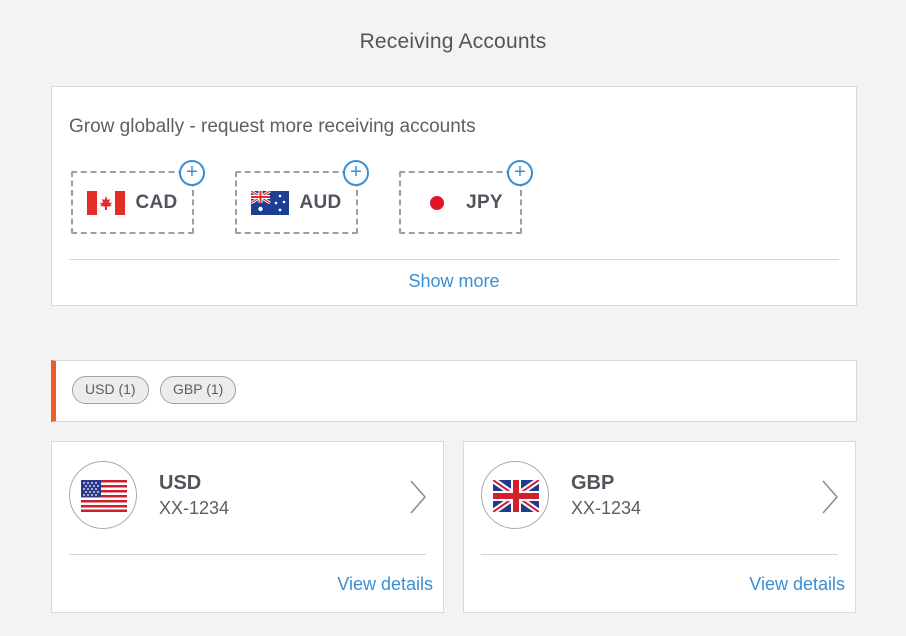  Describe the element at coordinates (320, 202) in the screenshot. I see `currency-code: AUD` at that location.